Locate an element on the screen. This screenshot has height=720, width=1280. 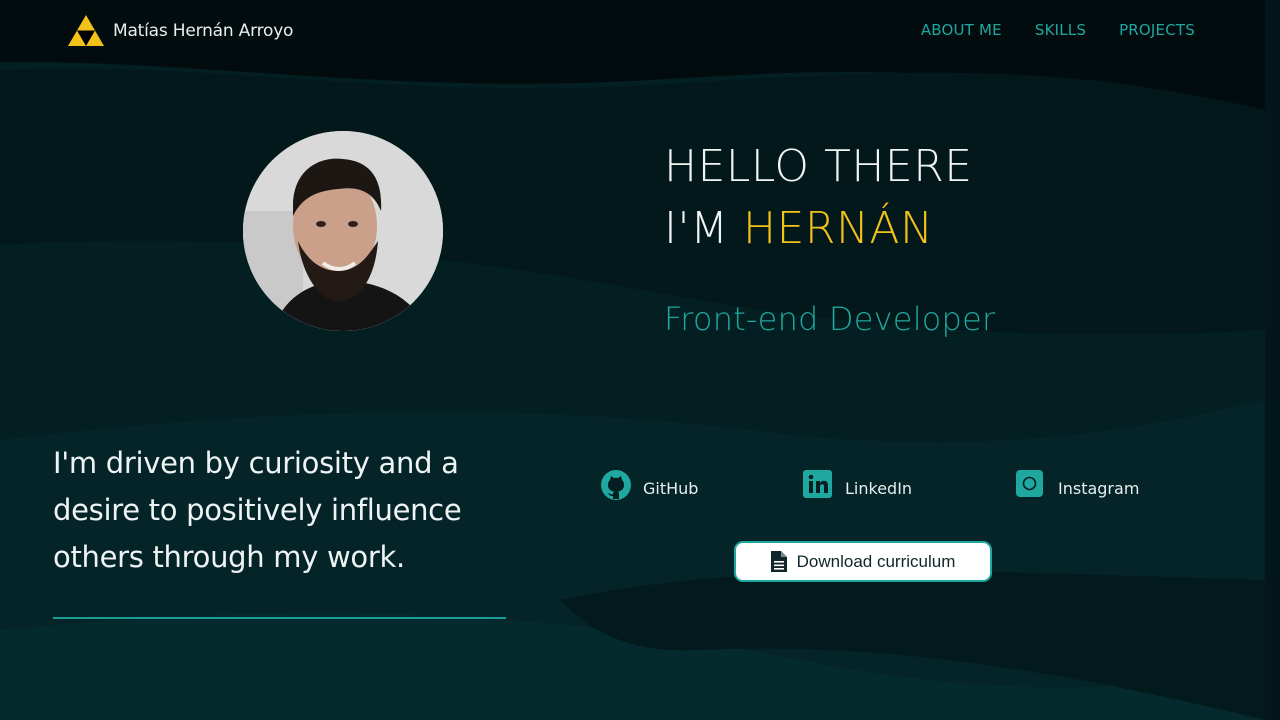
instagram-link: Instagram is located at coordinates (1077, 485).